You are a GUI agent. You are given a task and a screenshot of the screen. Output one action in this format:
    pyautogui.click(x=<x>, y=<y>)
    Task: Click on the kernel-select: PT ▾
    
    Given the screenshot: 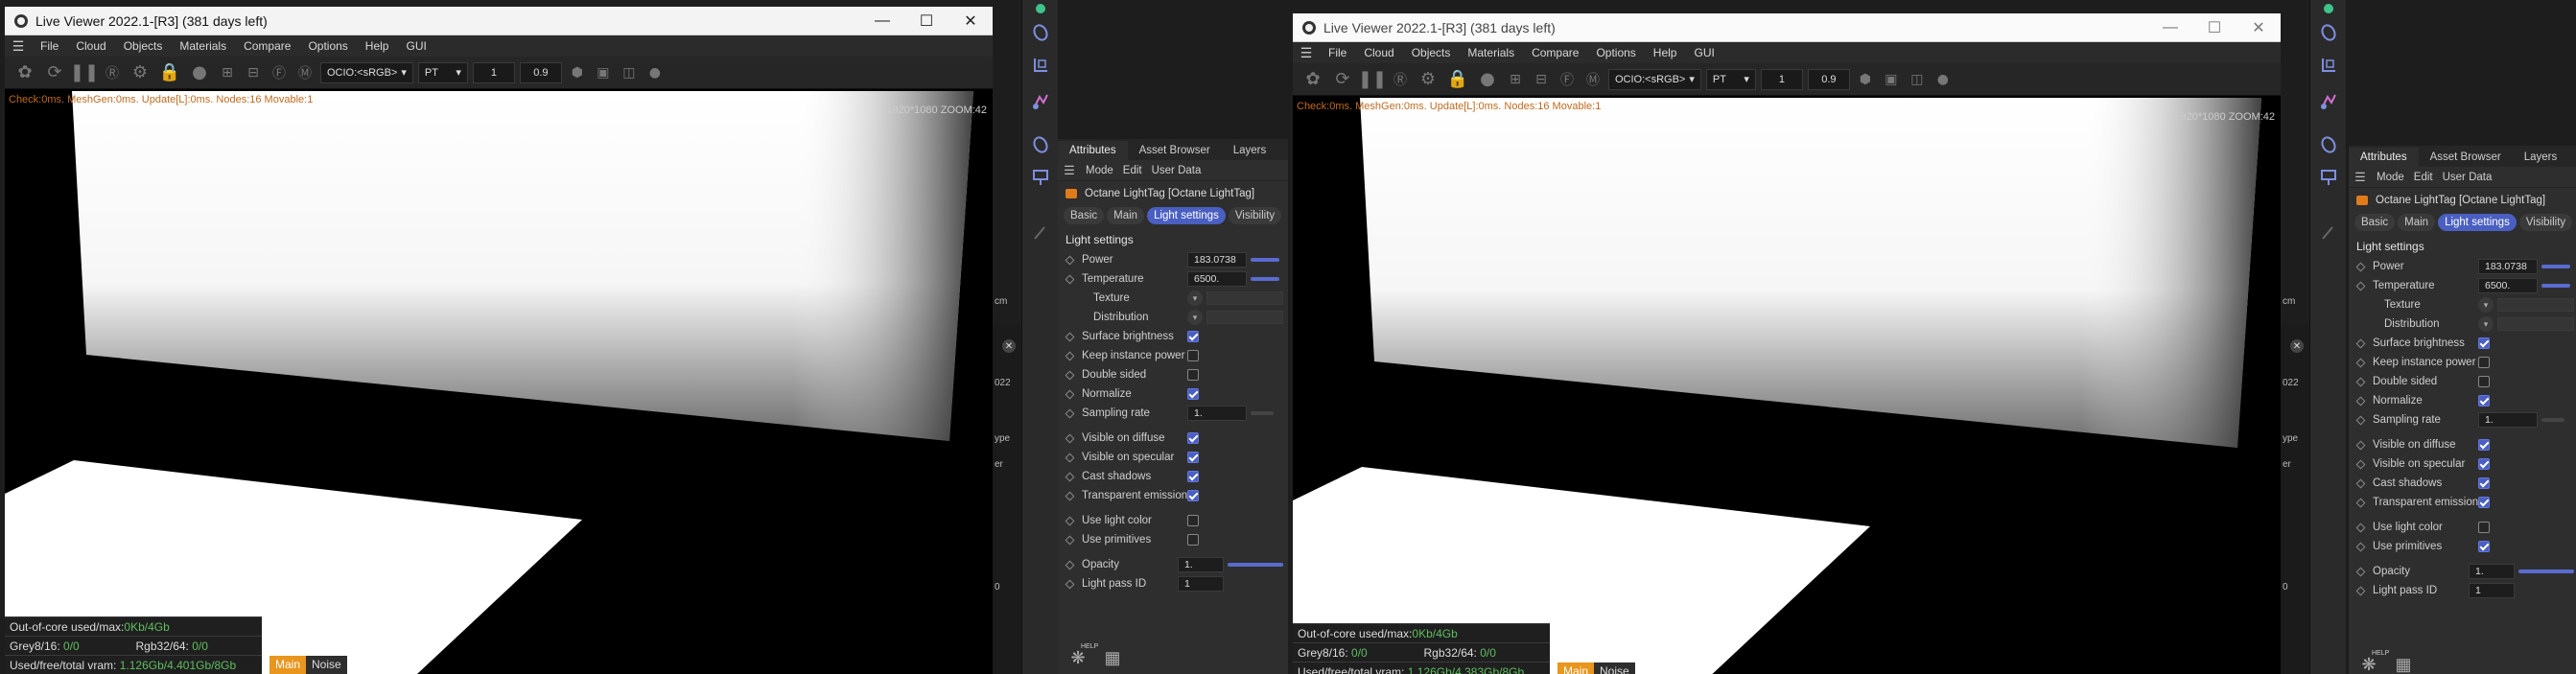 What is the action you would take?
    pyautogui.click(x=1730, y=79)
    